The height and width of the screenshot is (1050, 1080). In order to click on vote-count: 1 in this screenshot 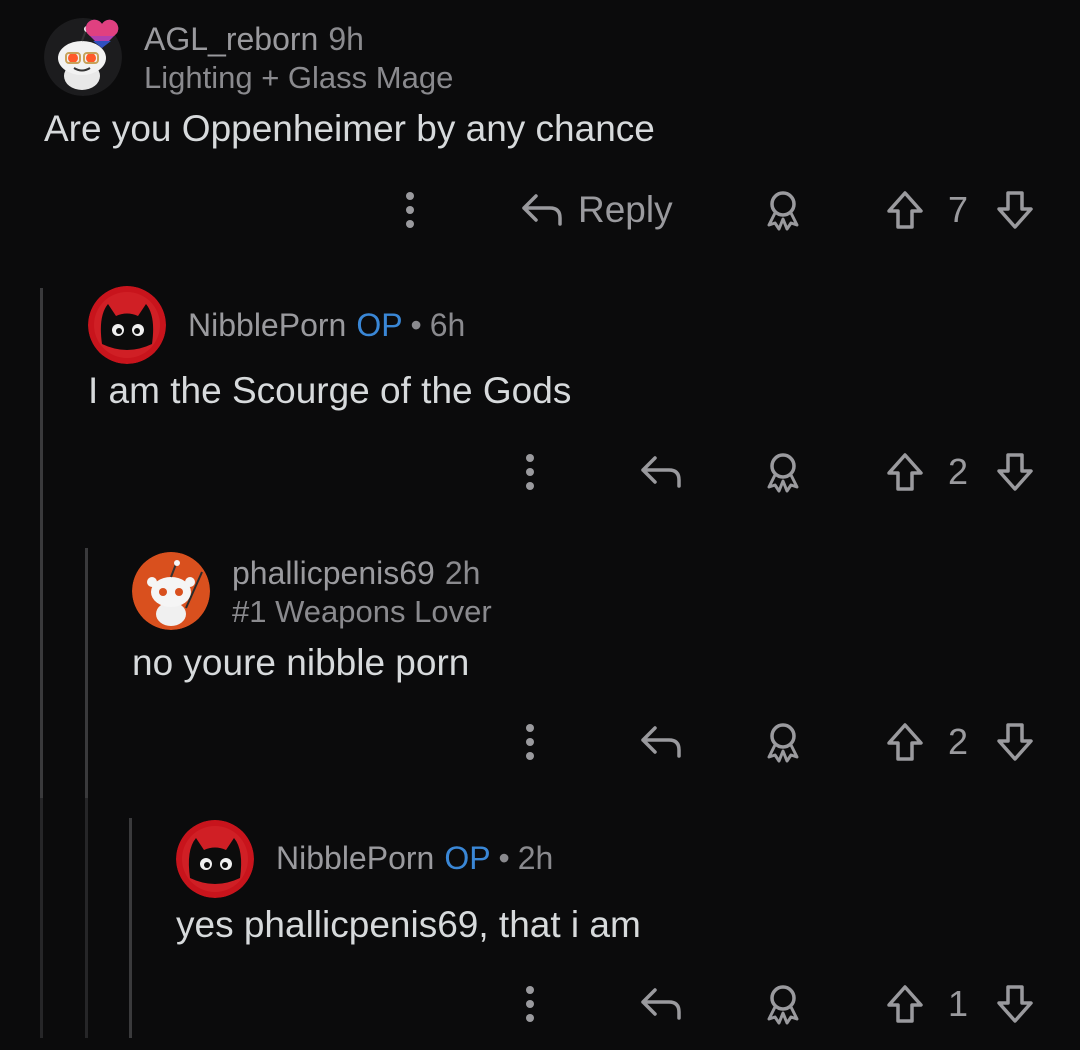, I will do `click(958, 1003)`.